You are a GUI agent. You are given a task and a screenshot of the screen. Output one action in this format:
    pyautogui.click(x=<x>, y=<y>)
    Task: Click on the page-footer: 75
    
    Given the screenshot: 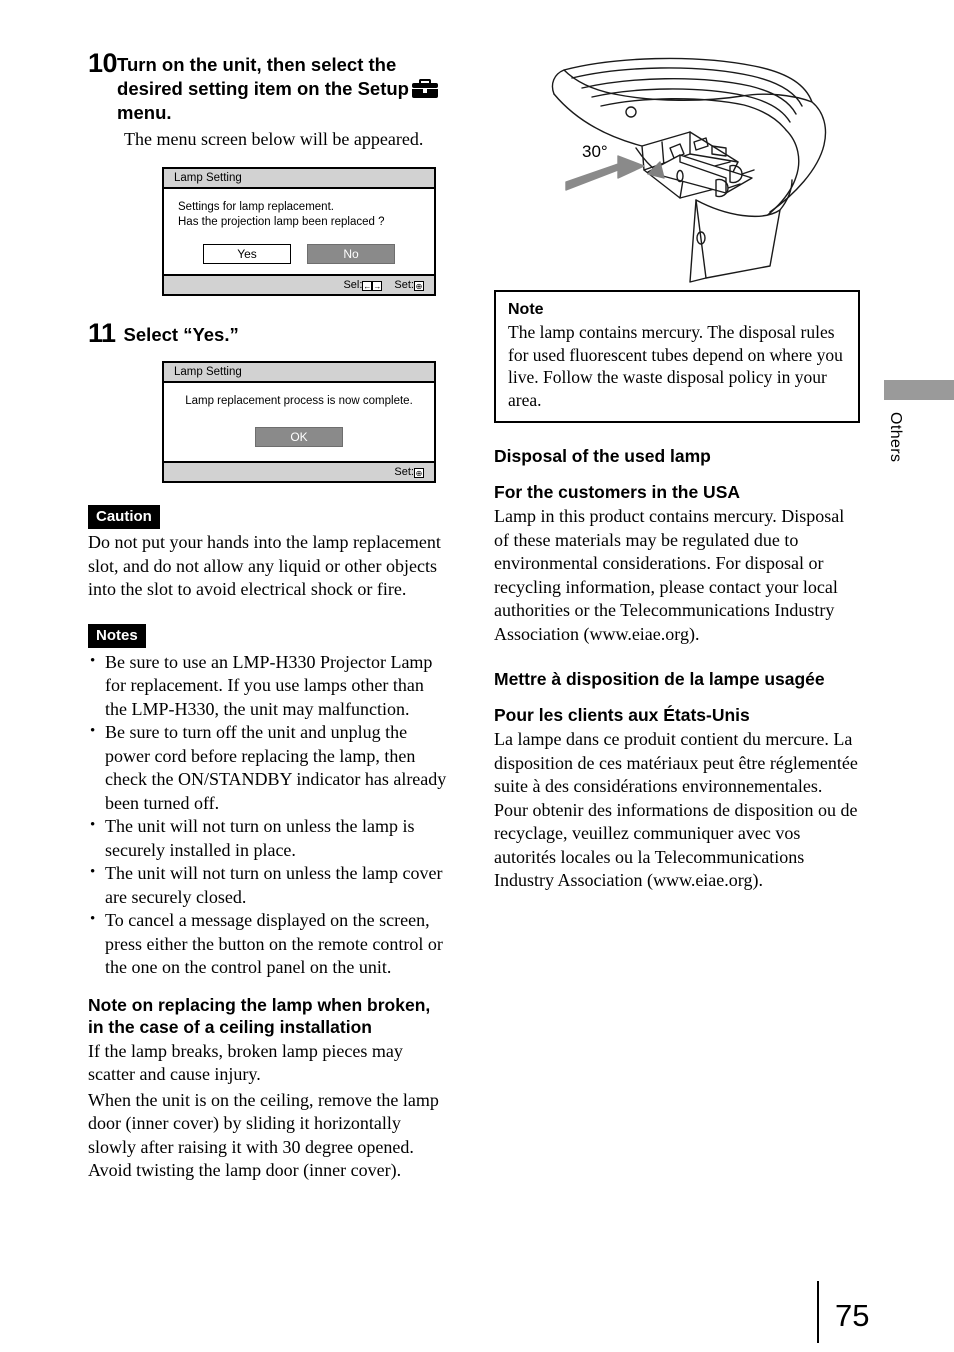 What is the action you would take?
    pyautogui.click(x=843, y=1312)
    